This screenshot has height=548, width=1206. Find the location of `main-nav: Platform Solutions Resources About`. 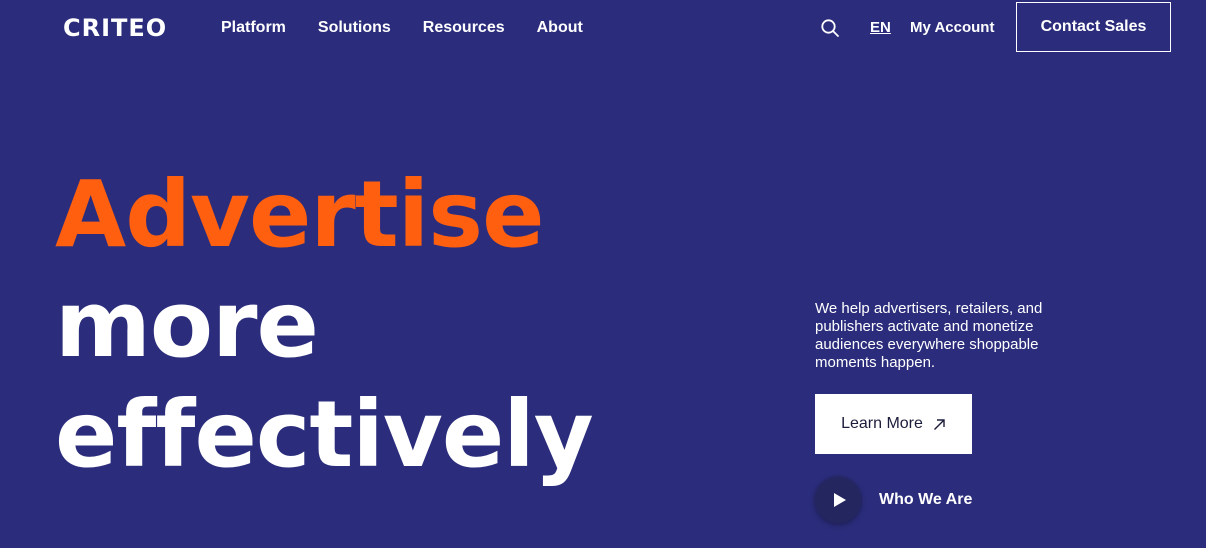

main-nav: Platform Solutions Resources About is located at coordinates (418, 28).